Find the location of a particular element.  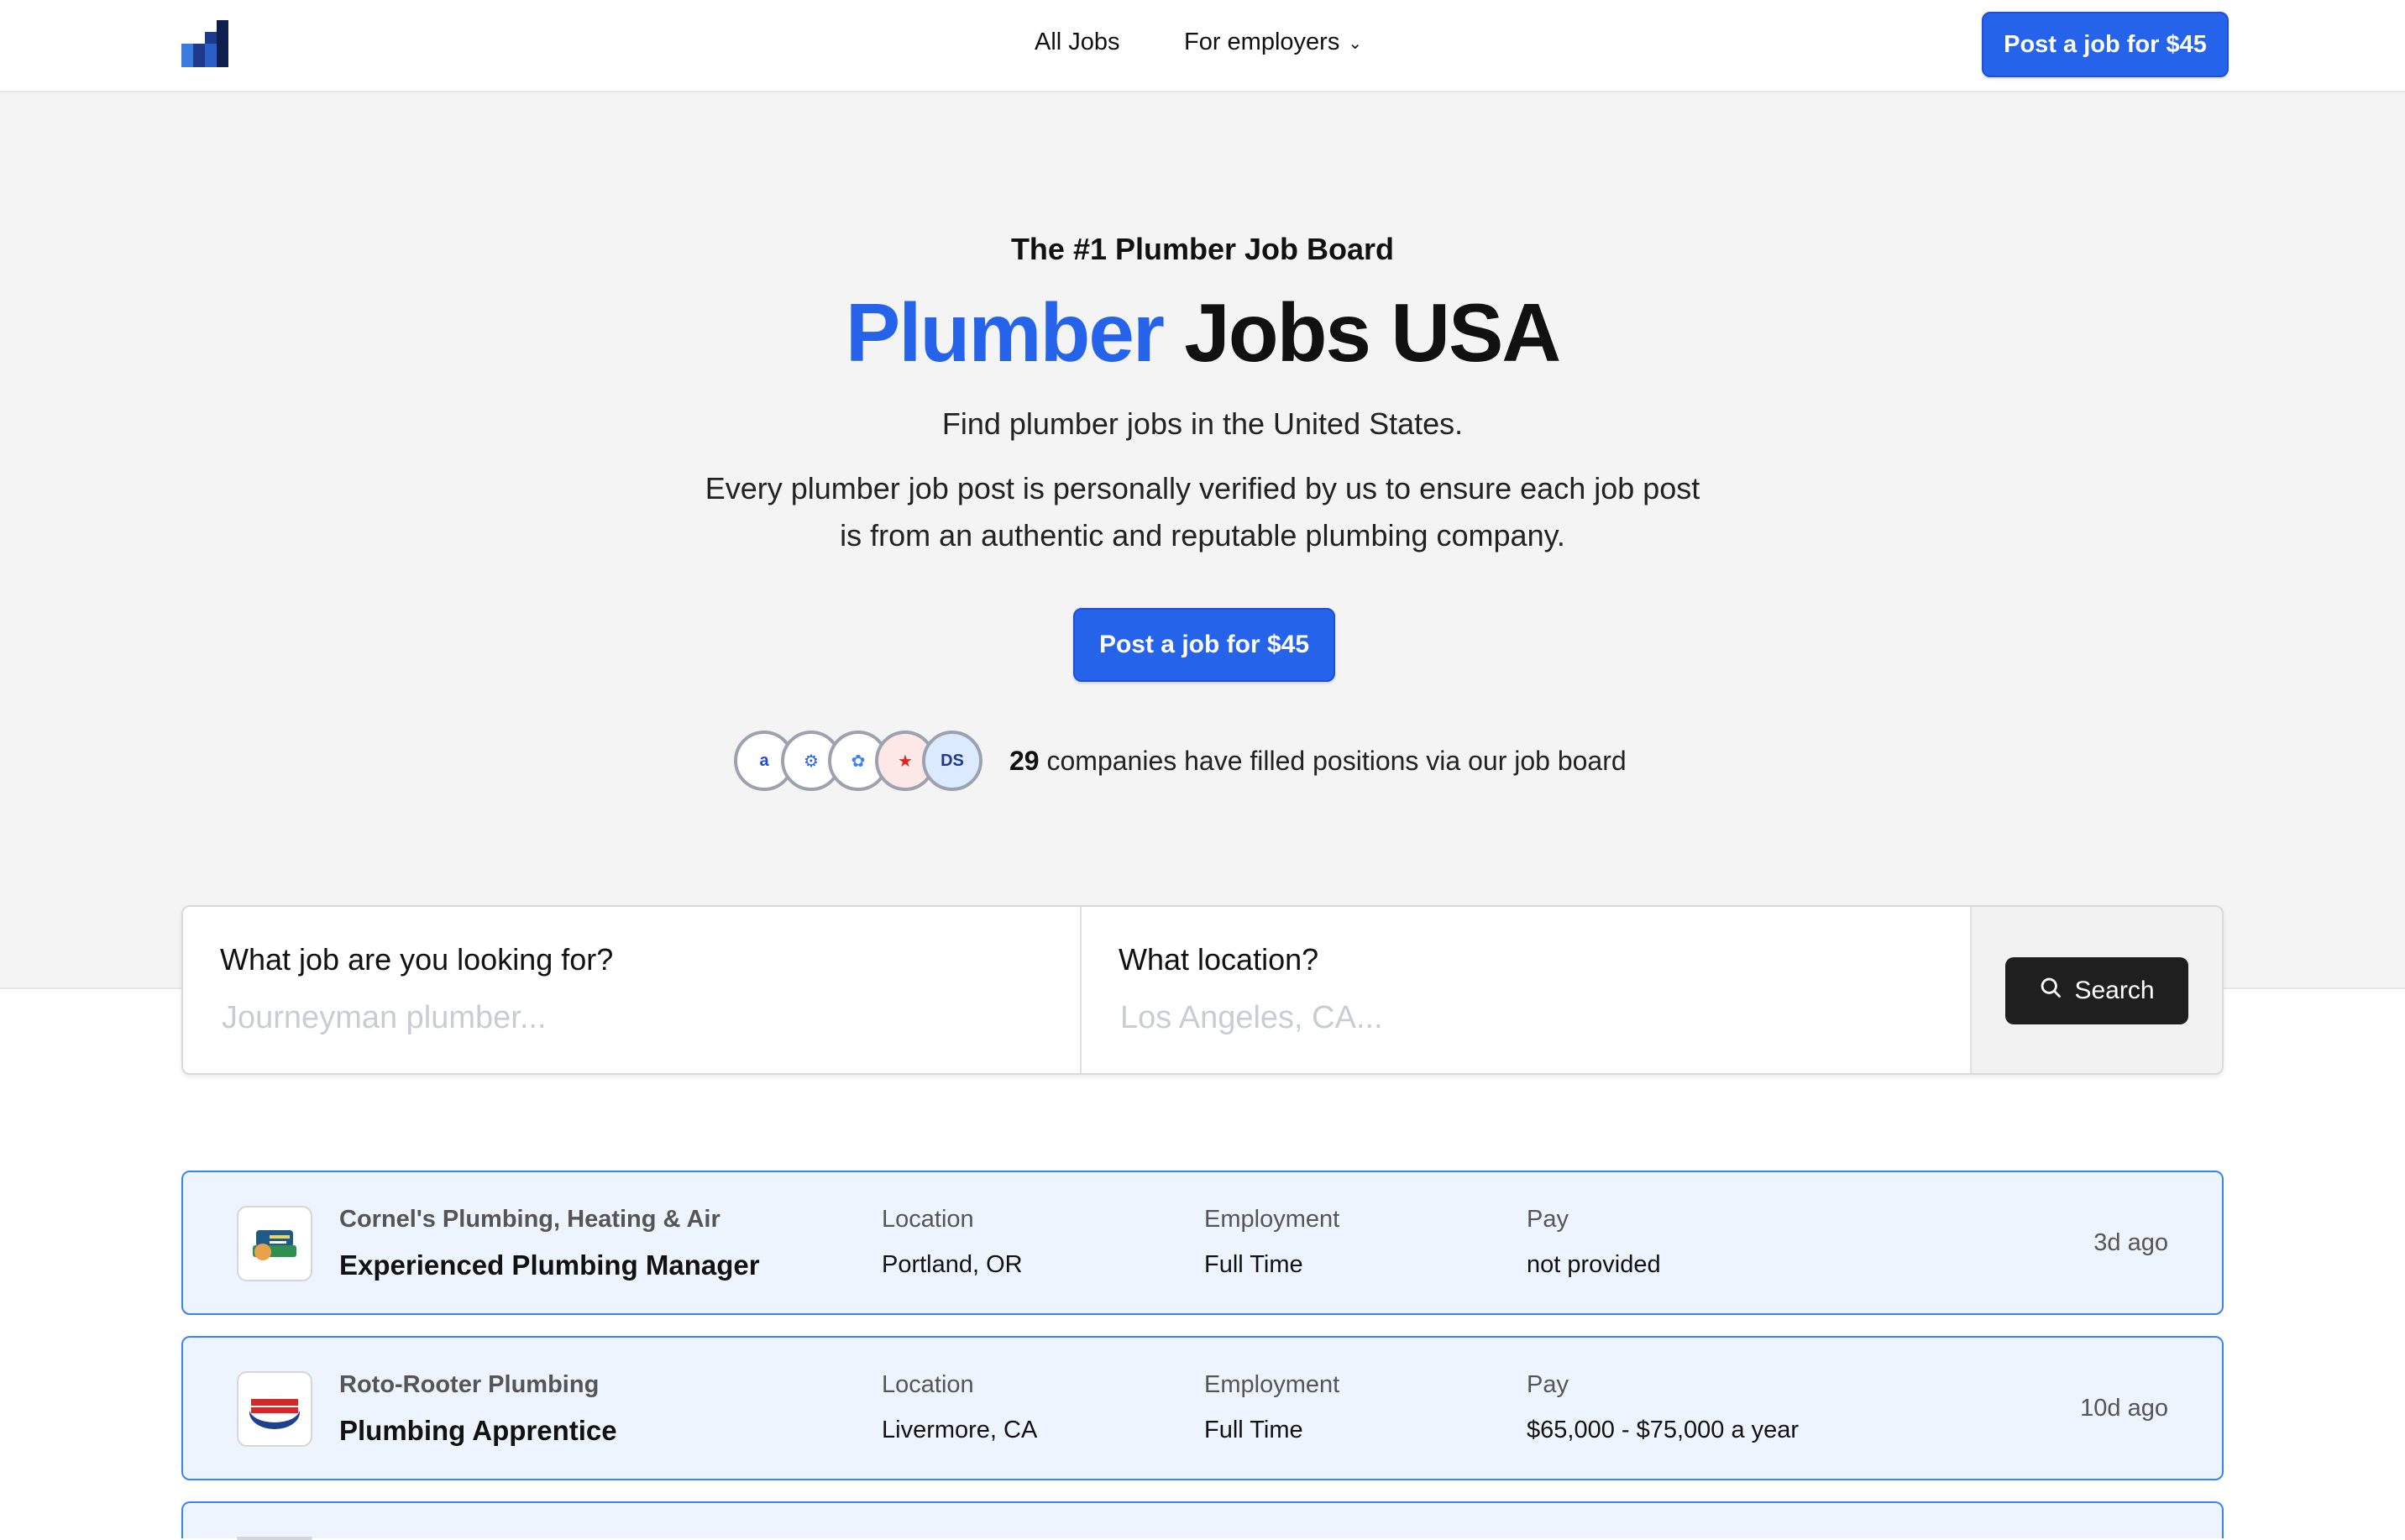

search-button-area: Search is located at coordinates (2097, 990).